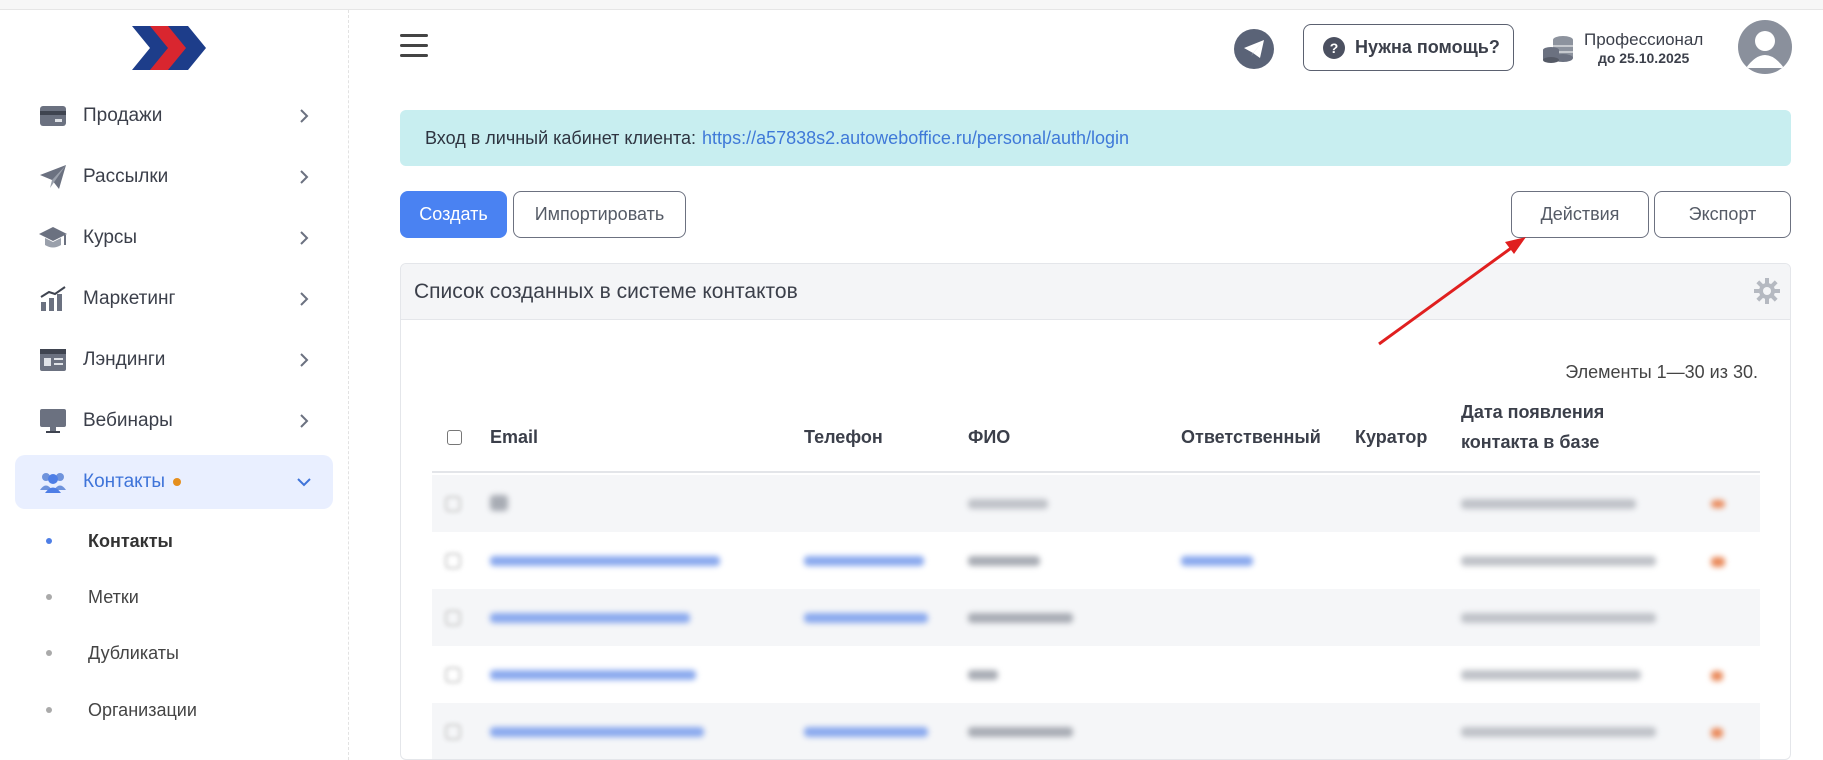 Image resolution: width=1823 pixels, height=760 pixels. I want to click on submenu-item-label: Метки, so click(113, 596).